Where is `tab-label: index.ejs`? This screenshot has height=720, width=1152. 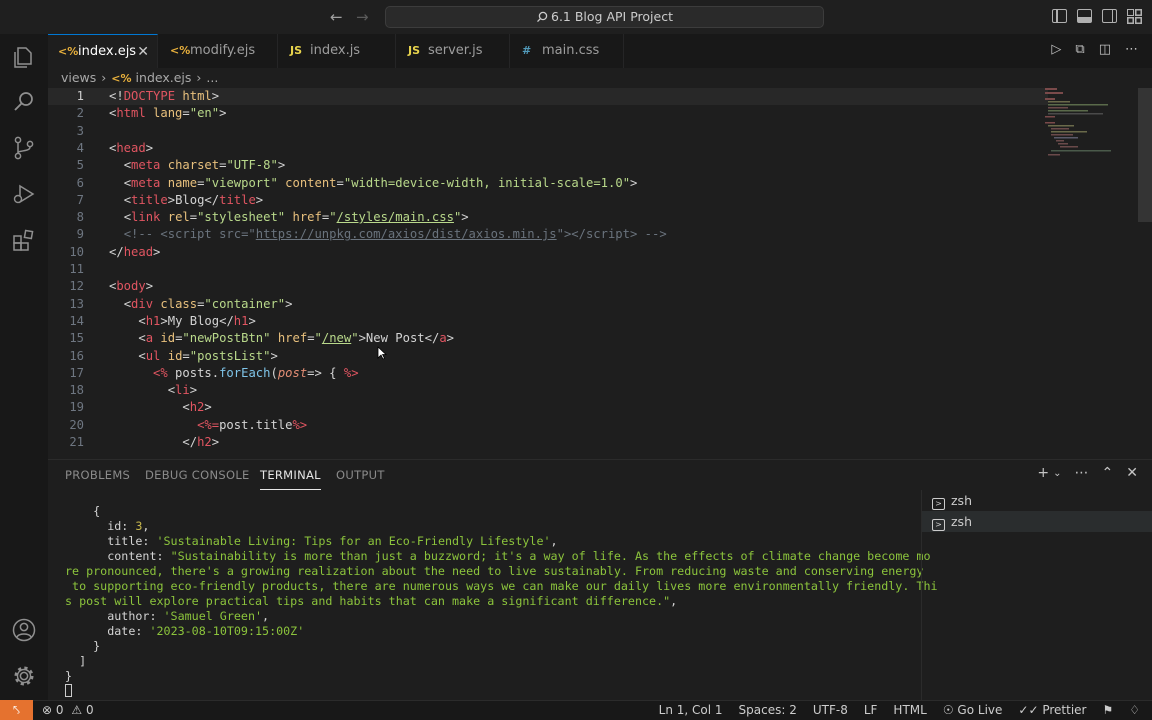
tab-label: index.ejs is located at coordinates (107, 51).